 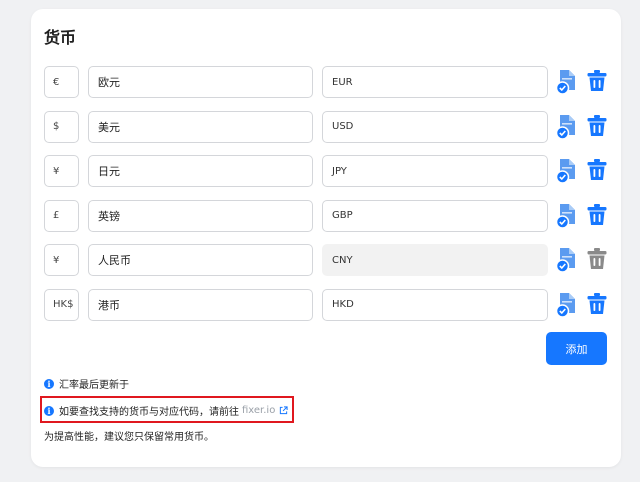 What do you see at coordinates (200, 171) in the screenshot?
I see `currency-name-field: 日元` at bounding box center [200, 171].